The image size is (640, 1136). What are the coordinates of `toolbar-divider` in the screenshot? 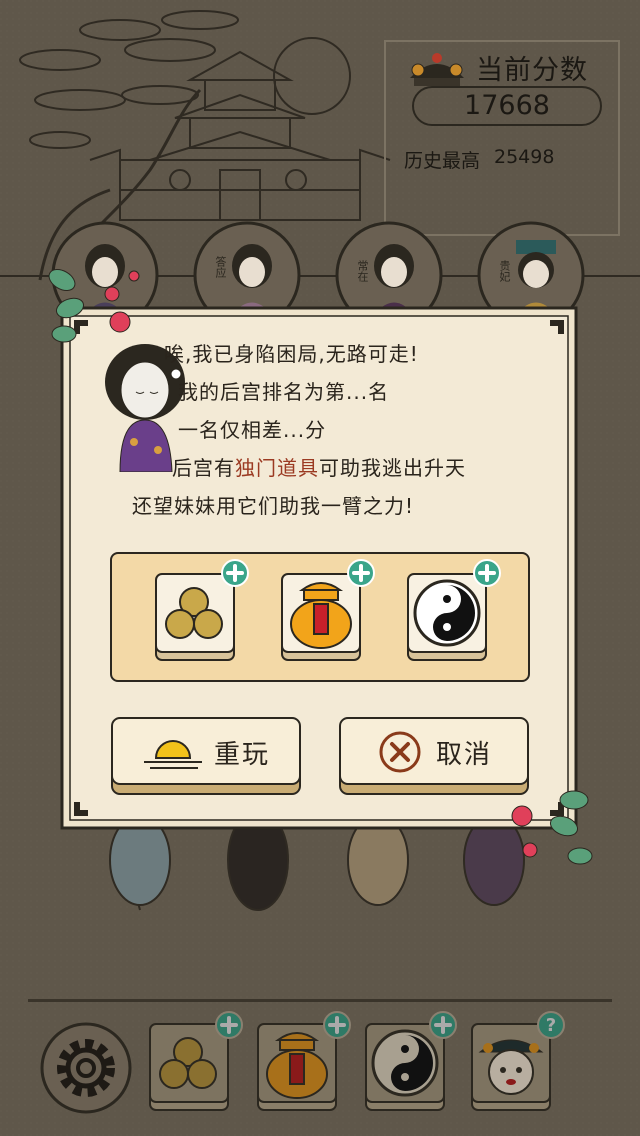 It's located at (320, 1001).